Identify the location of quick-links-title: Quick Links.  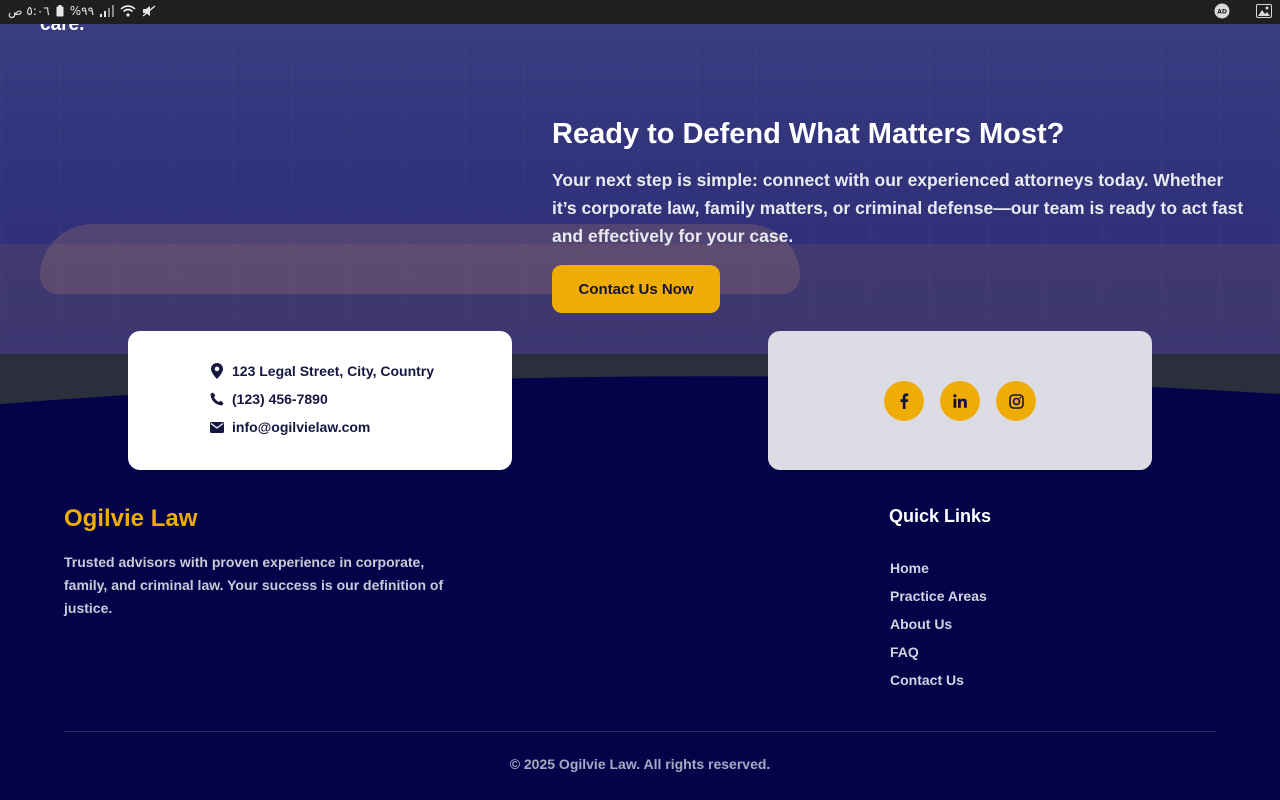
(940, 516).